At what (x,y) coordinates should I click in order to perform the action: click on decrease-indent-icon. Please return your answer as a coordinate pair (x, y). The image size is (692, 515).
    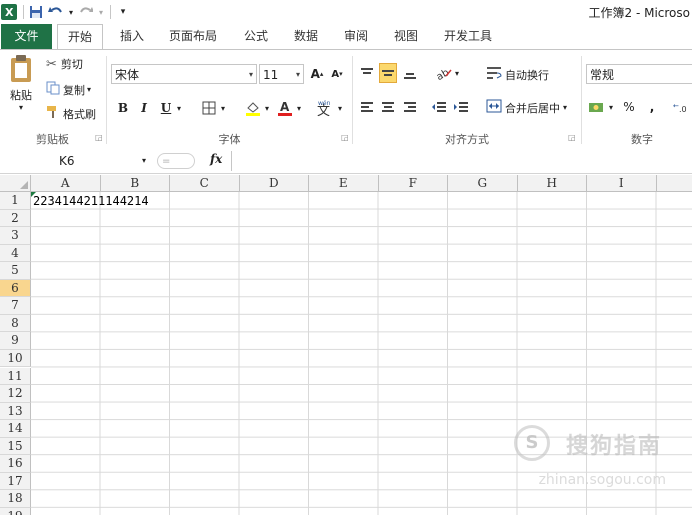
    Looking at the image, I should click on (439, 107).